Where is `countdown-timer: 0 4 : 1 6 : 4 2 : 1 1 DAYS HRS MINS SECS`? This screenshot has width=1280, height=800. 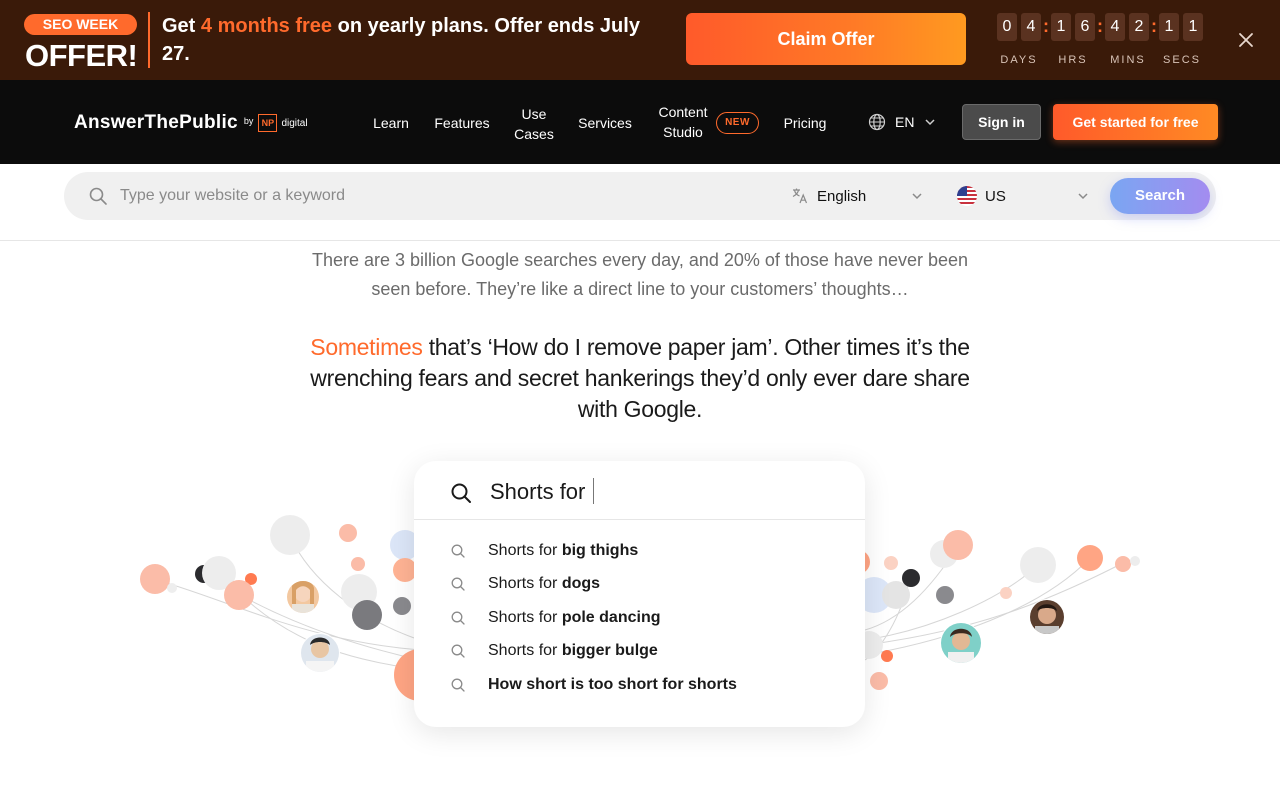 countdown-timer: 0 4 : 1 6 : 4 2 : 1 1 DAYS HRS MINS SECS is located at coordinates (1102, 42).